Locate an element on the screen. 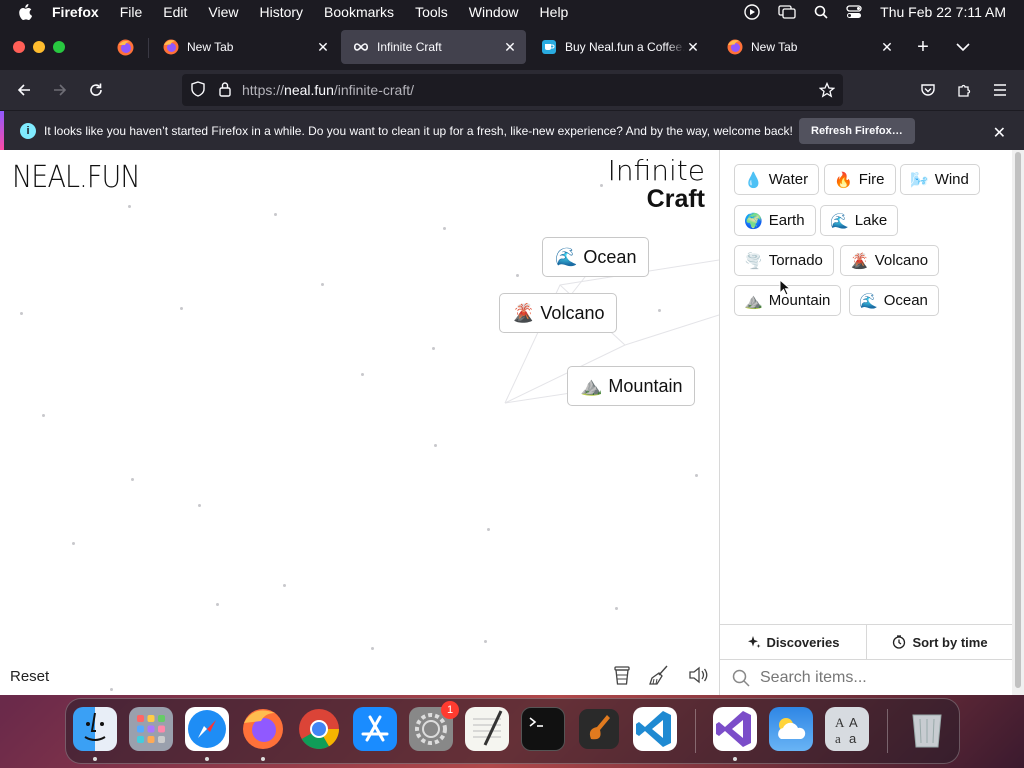  menu-bookmarks: Bookmarks is located at coordinates (359, 12).